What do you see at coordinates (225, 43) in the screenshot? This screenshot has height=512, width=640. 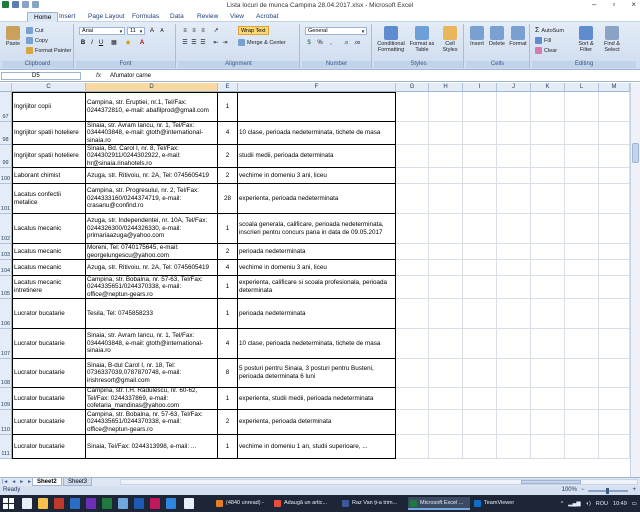 I see `increase-indent-icon: ⇥` at bounding box center [225, 43].